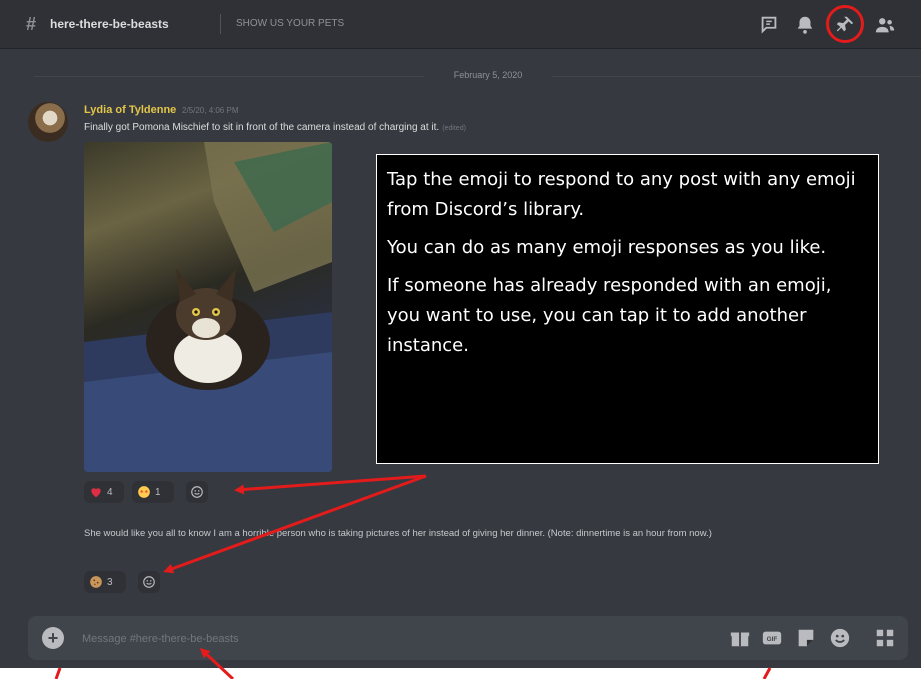  What do you see at coordinates (805, 25) in the screenshot?
I see `notifications-icon` at bounding box center [805, 25].